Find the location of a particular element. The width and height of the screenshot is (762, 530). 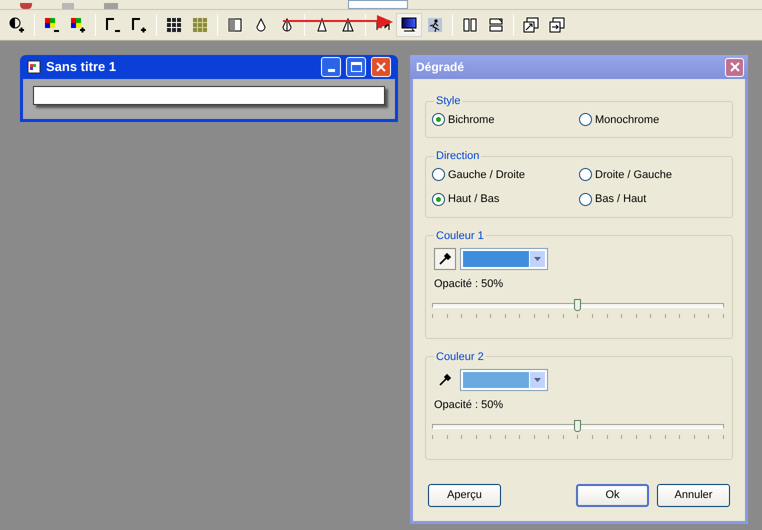

window-title: Sans titre 1 is located at coordinates (82, 67).